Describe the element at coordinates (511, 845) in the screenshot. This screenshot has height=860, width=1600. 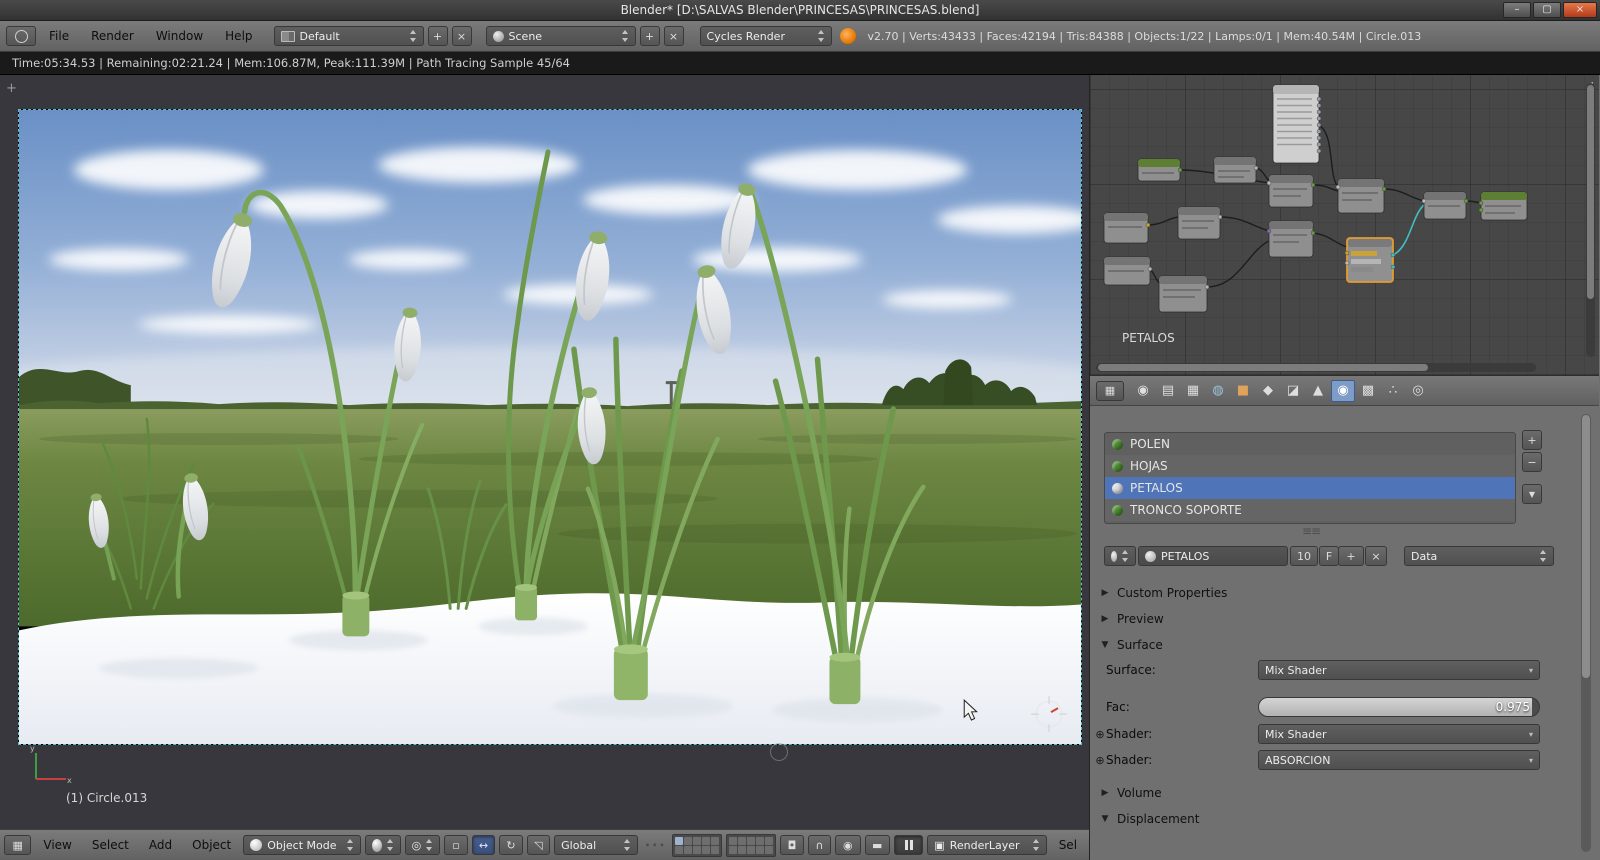
I see `manipulator-rotate-toggle: ↻` at that location.